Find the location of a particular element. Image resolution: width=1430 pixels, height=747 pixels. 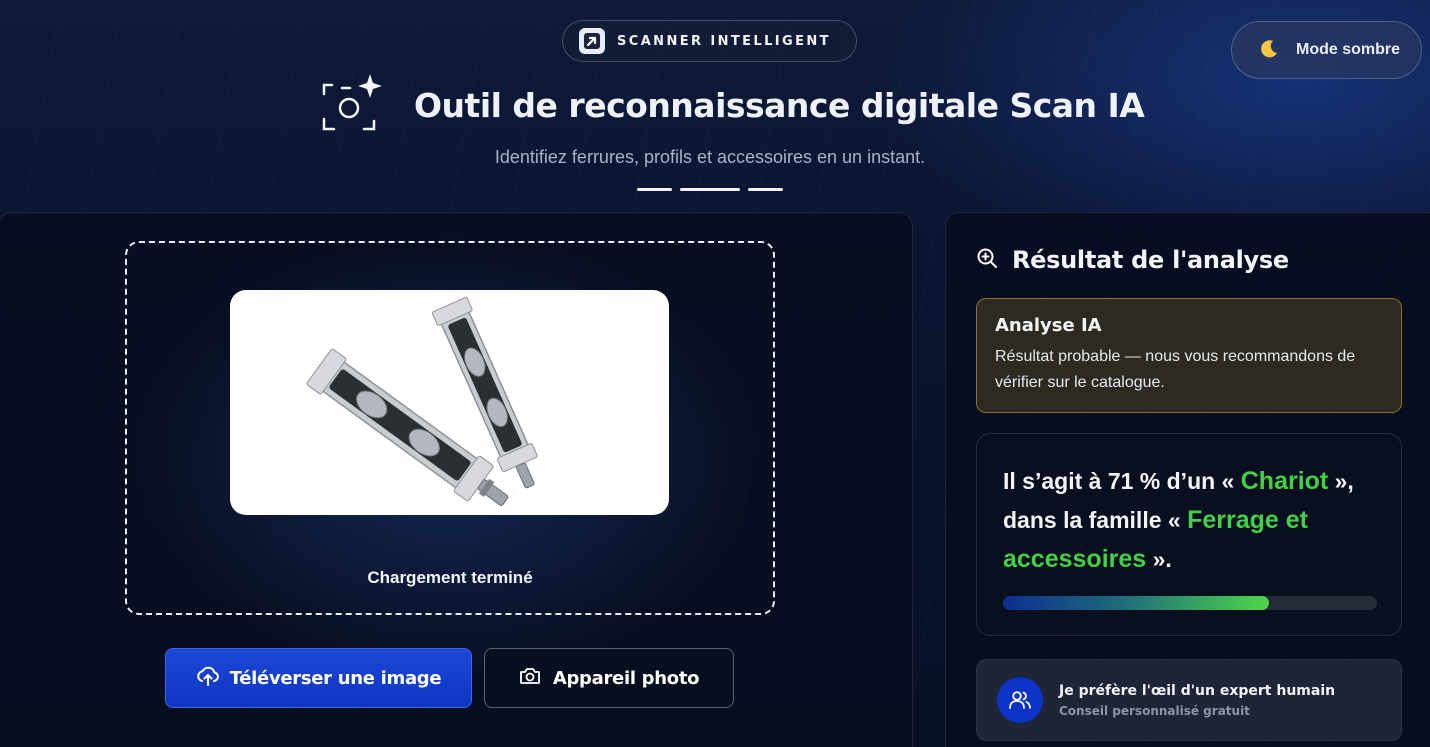

result-header: Résultat de l'analyse is located at coordinates (1132, 260).